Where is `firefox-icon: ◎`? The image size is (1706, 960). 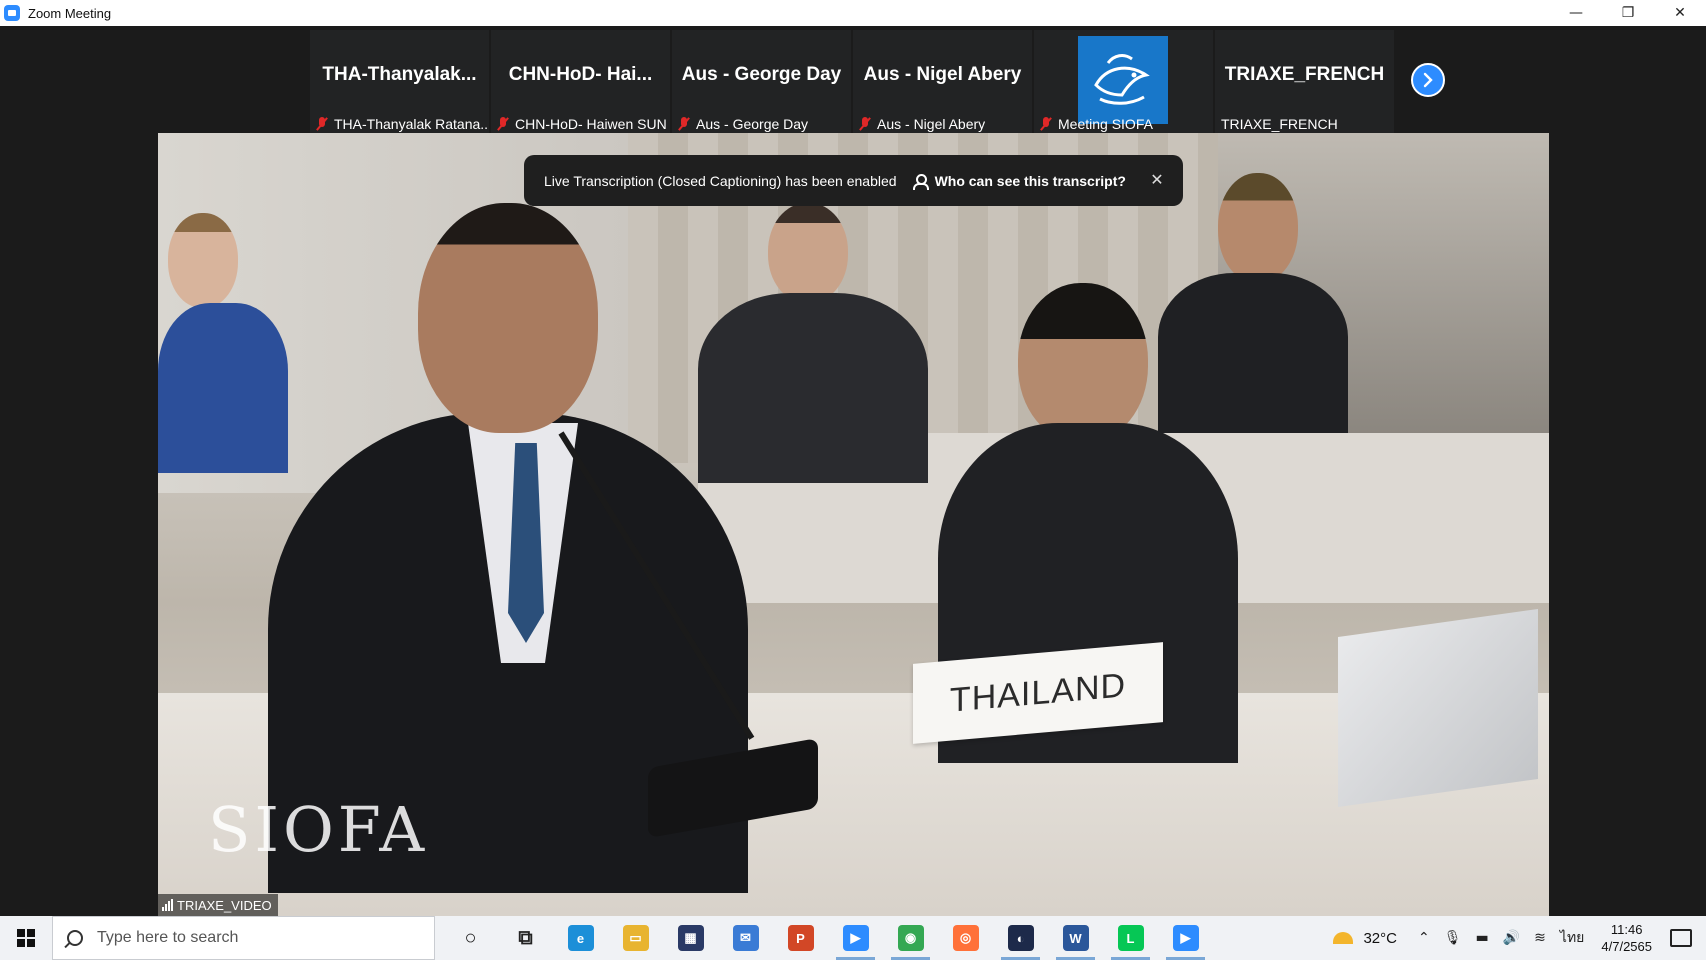
firefox-icon: ◎ is located at coordinates (965, 938).